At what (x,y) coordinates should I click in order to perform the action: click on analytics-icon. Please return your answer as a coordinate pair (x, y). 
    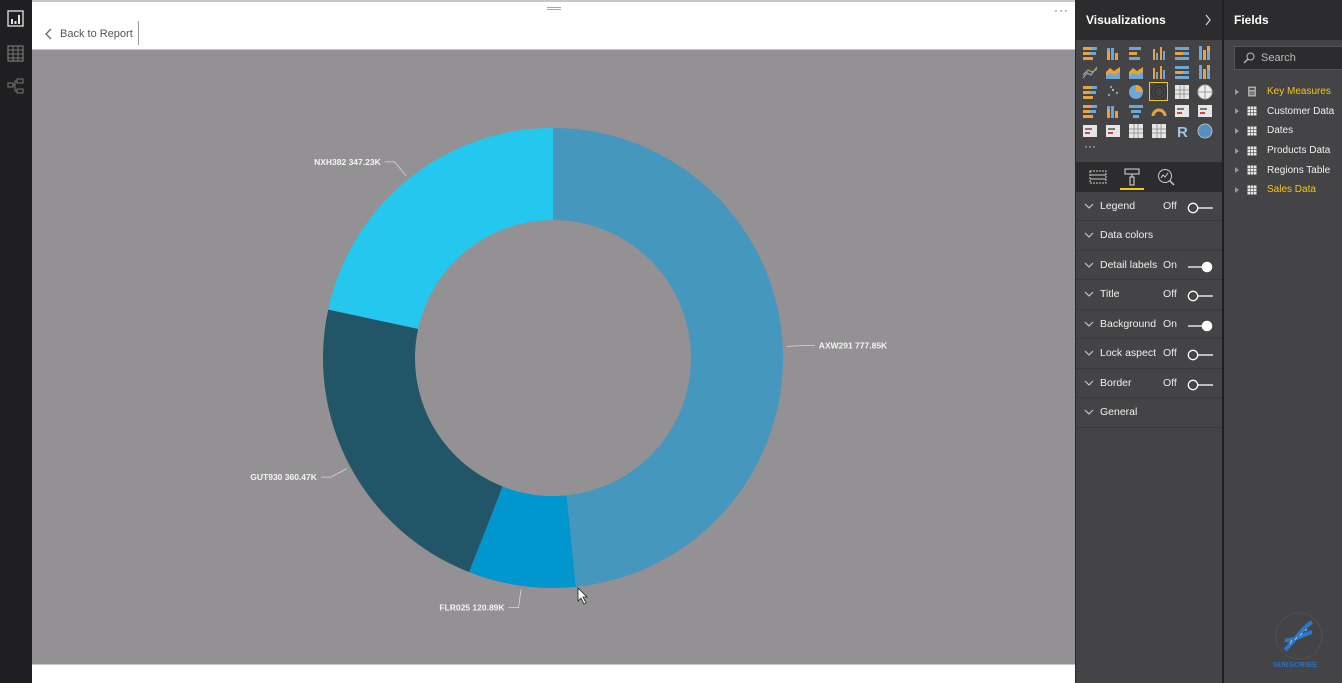
    Looking at the image, I should click on (1166, 177).